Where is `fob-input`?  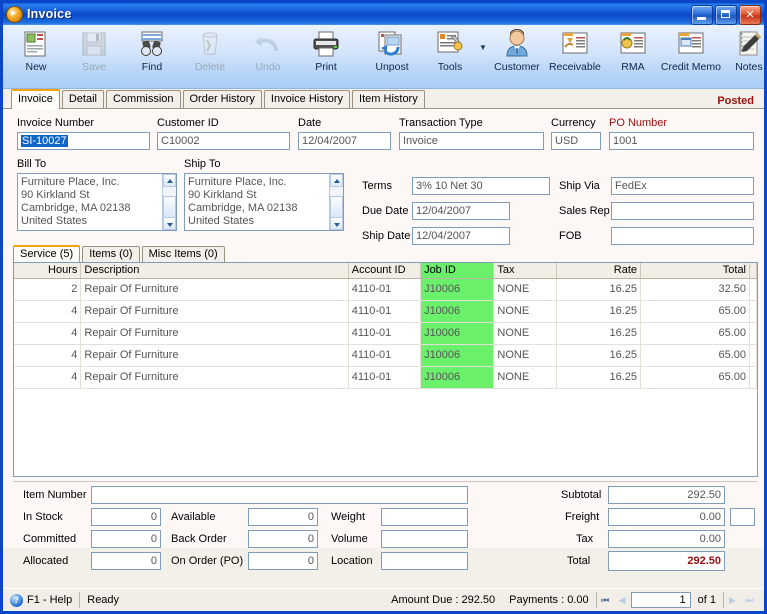 fob-input is located at coordinates (682, 236).